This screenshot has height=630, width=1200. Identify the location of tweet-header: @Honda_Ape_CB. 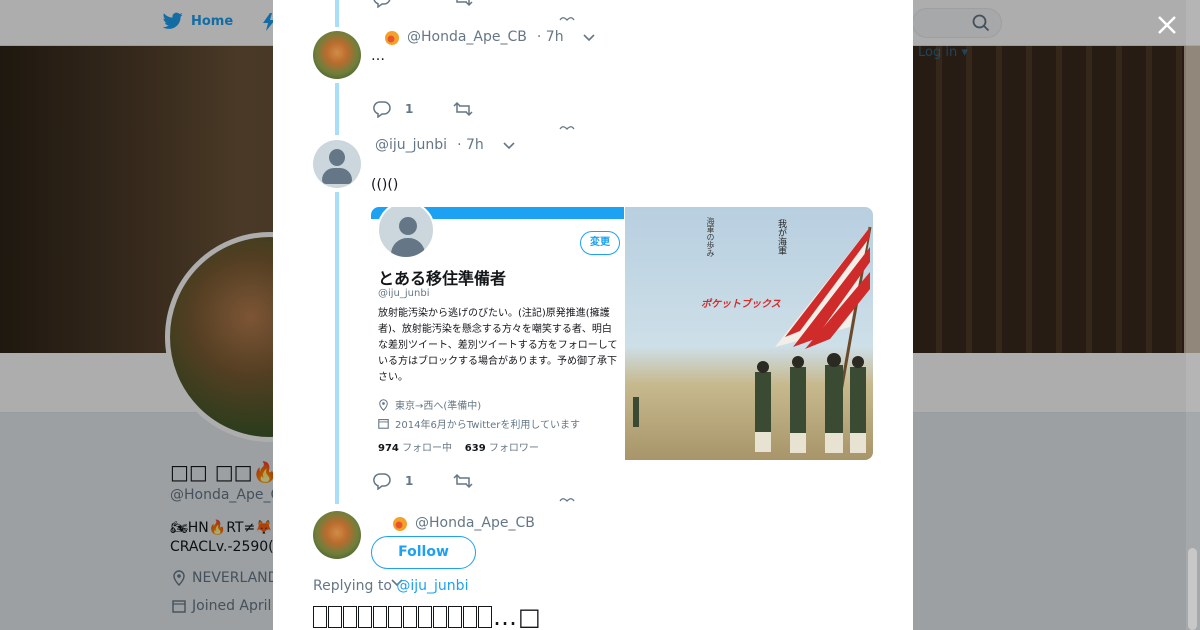
(463, 523).